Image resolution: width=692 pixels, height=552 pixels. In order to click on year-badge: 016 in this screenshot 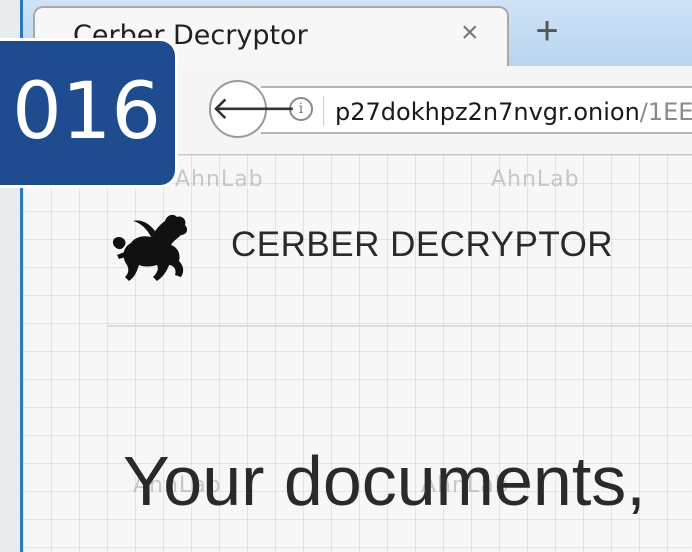, I will do `click(89, 113)`.